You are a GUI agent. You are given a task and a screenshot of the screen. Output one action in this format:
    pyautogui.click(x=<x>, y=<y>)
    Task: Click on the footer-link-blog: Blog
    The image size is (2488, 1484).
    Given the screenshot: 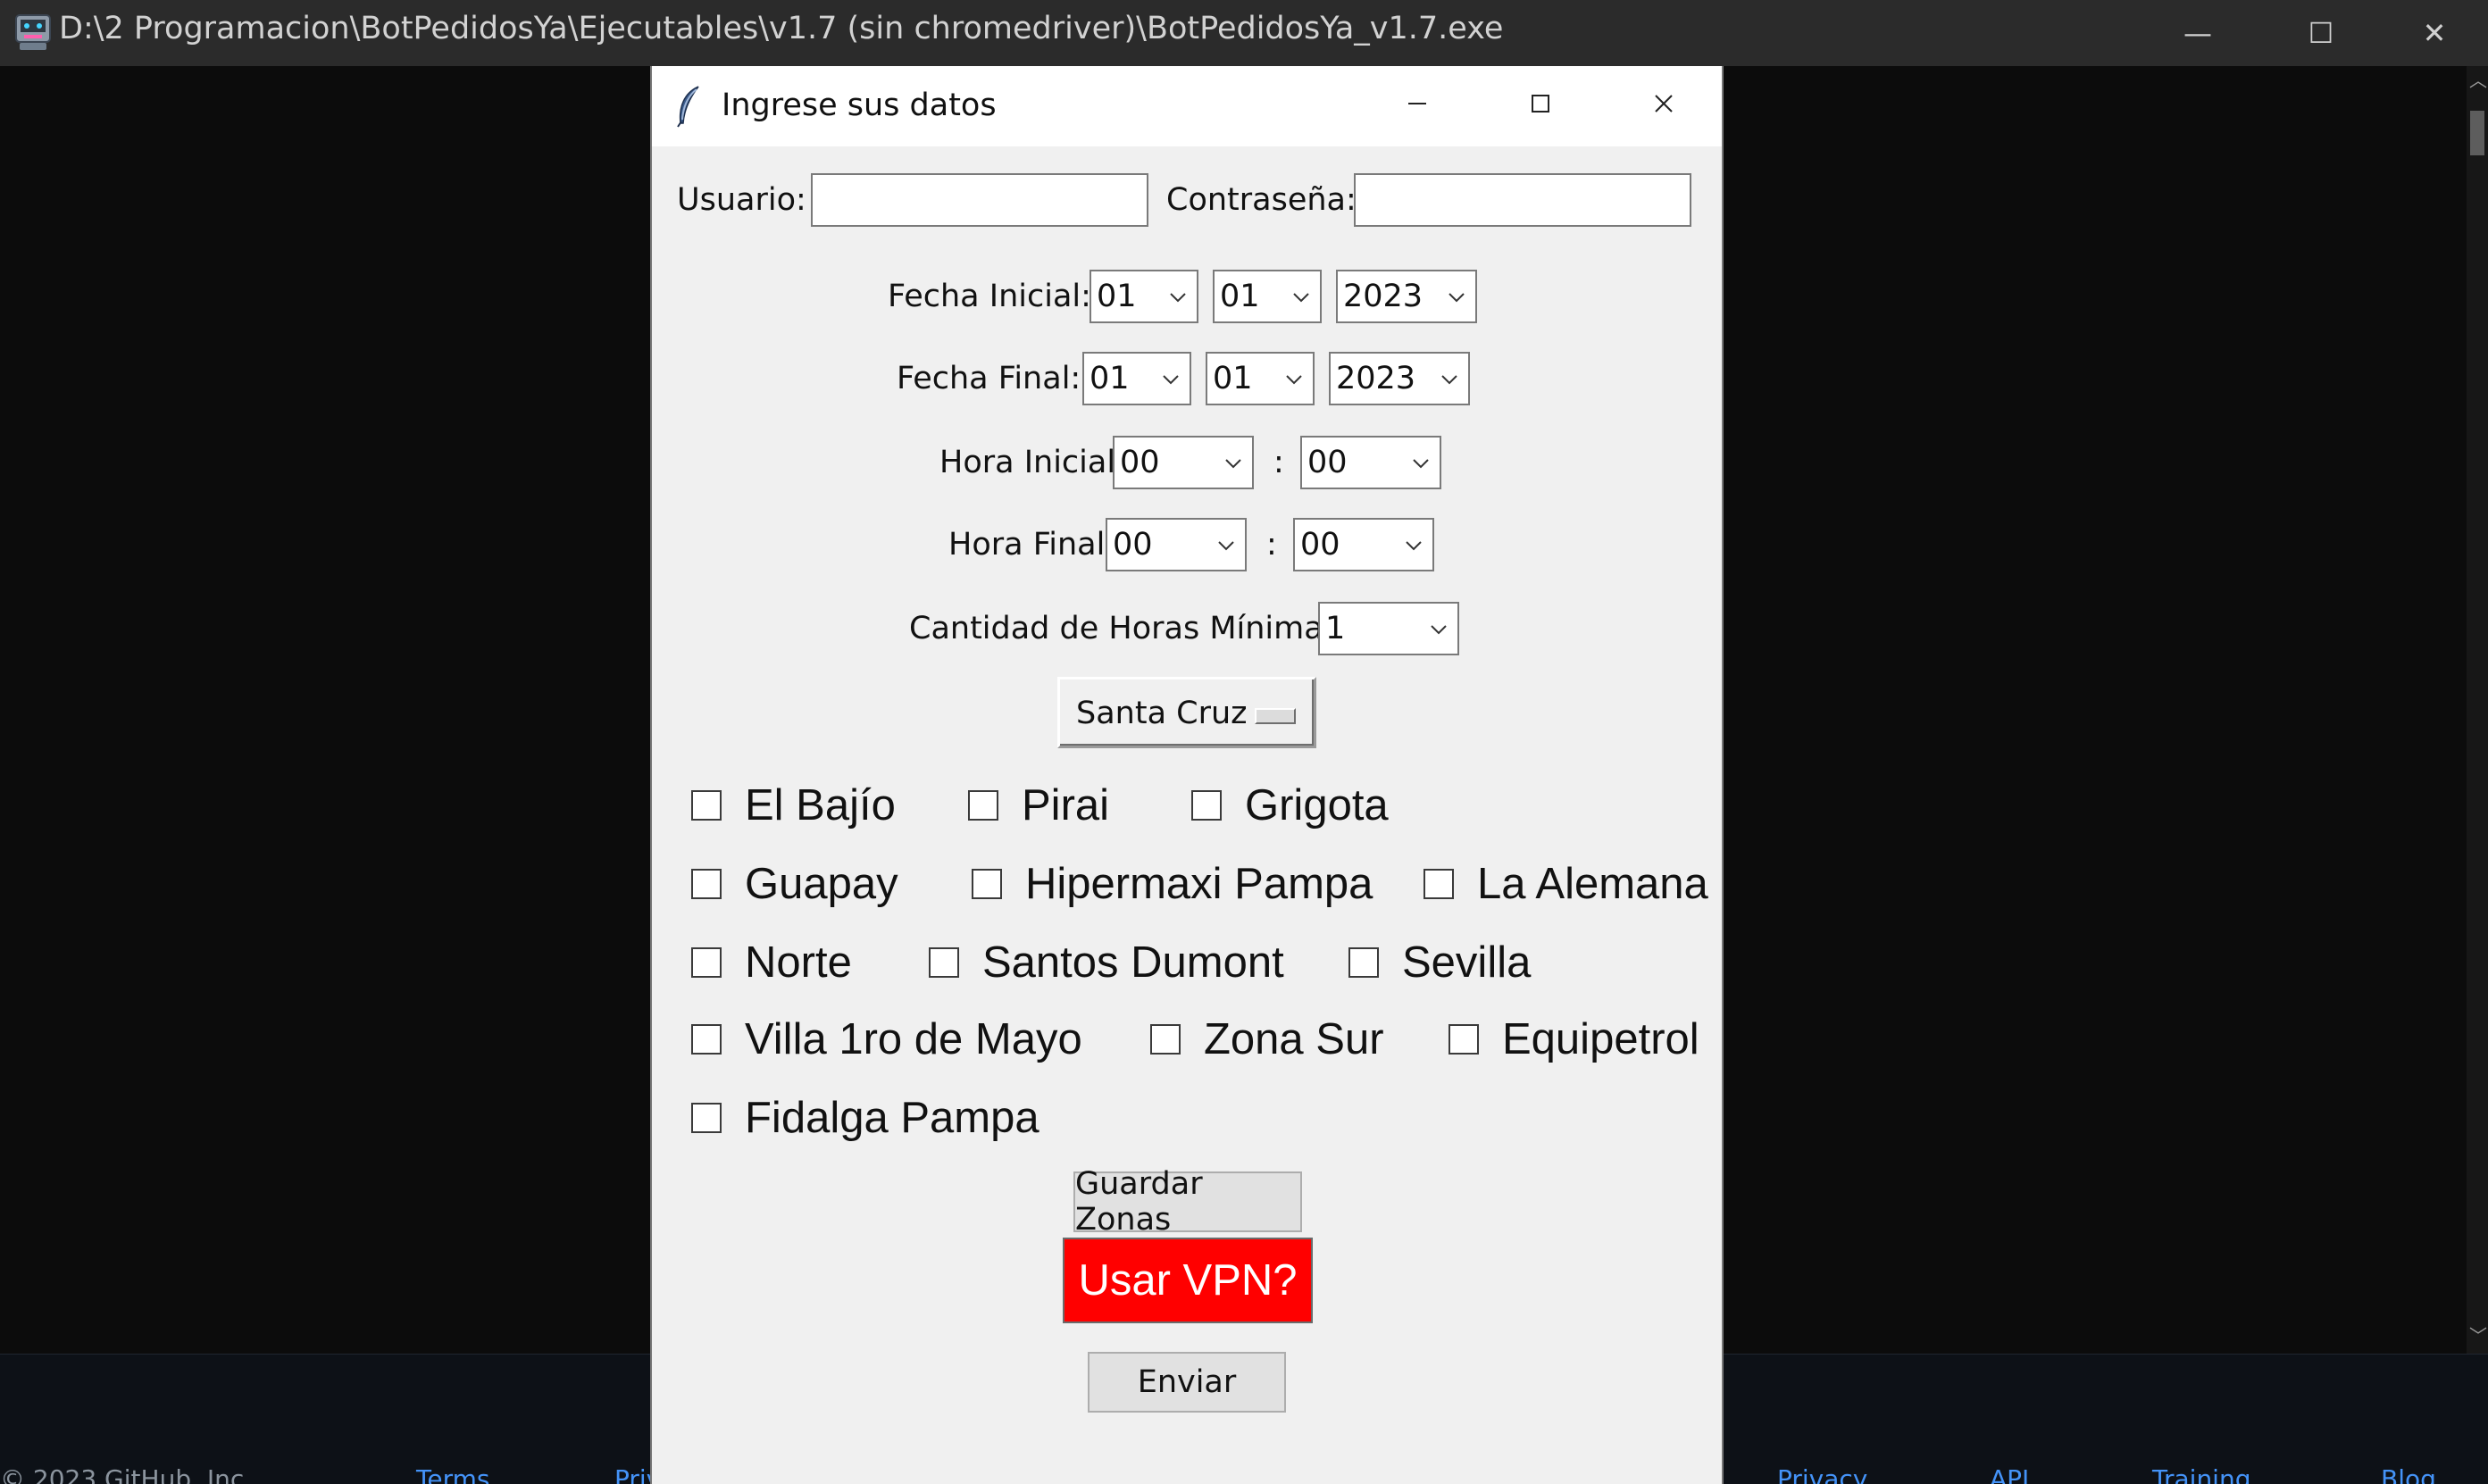 What is the action you would take?
    pyautogui.click(x=2409, y=1474)
    